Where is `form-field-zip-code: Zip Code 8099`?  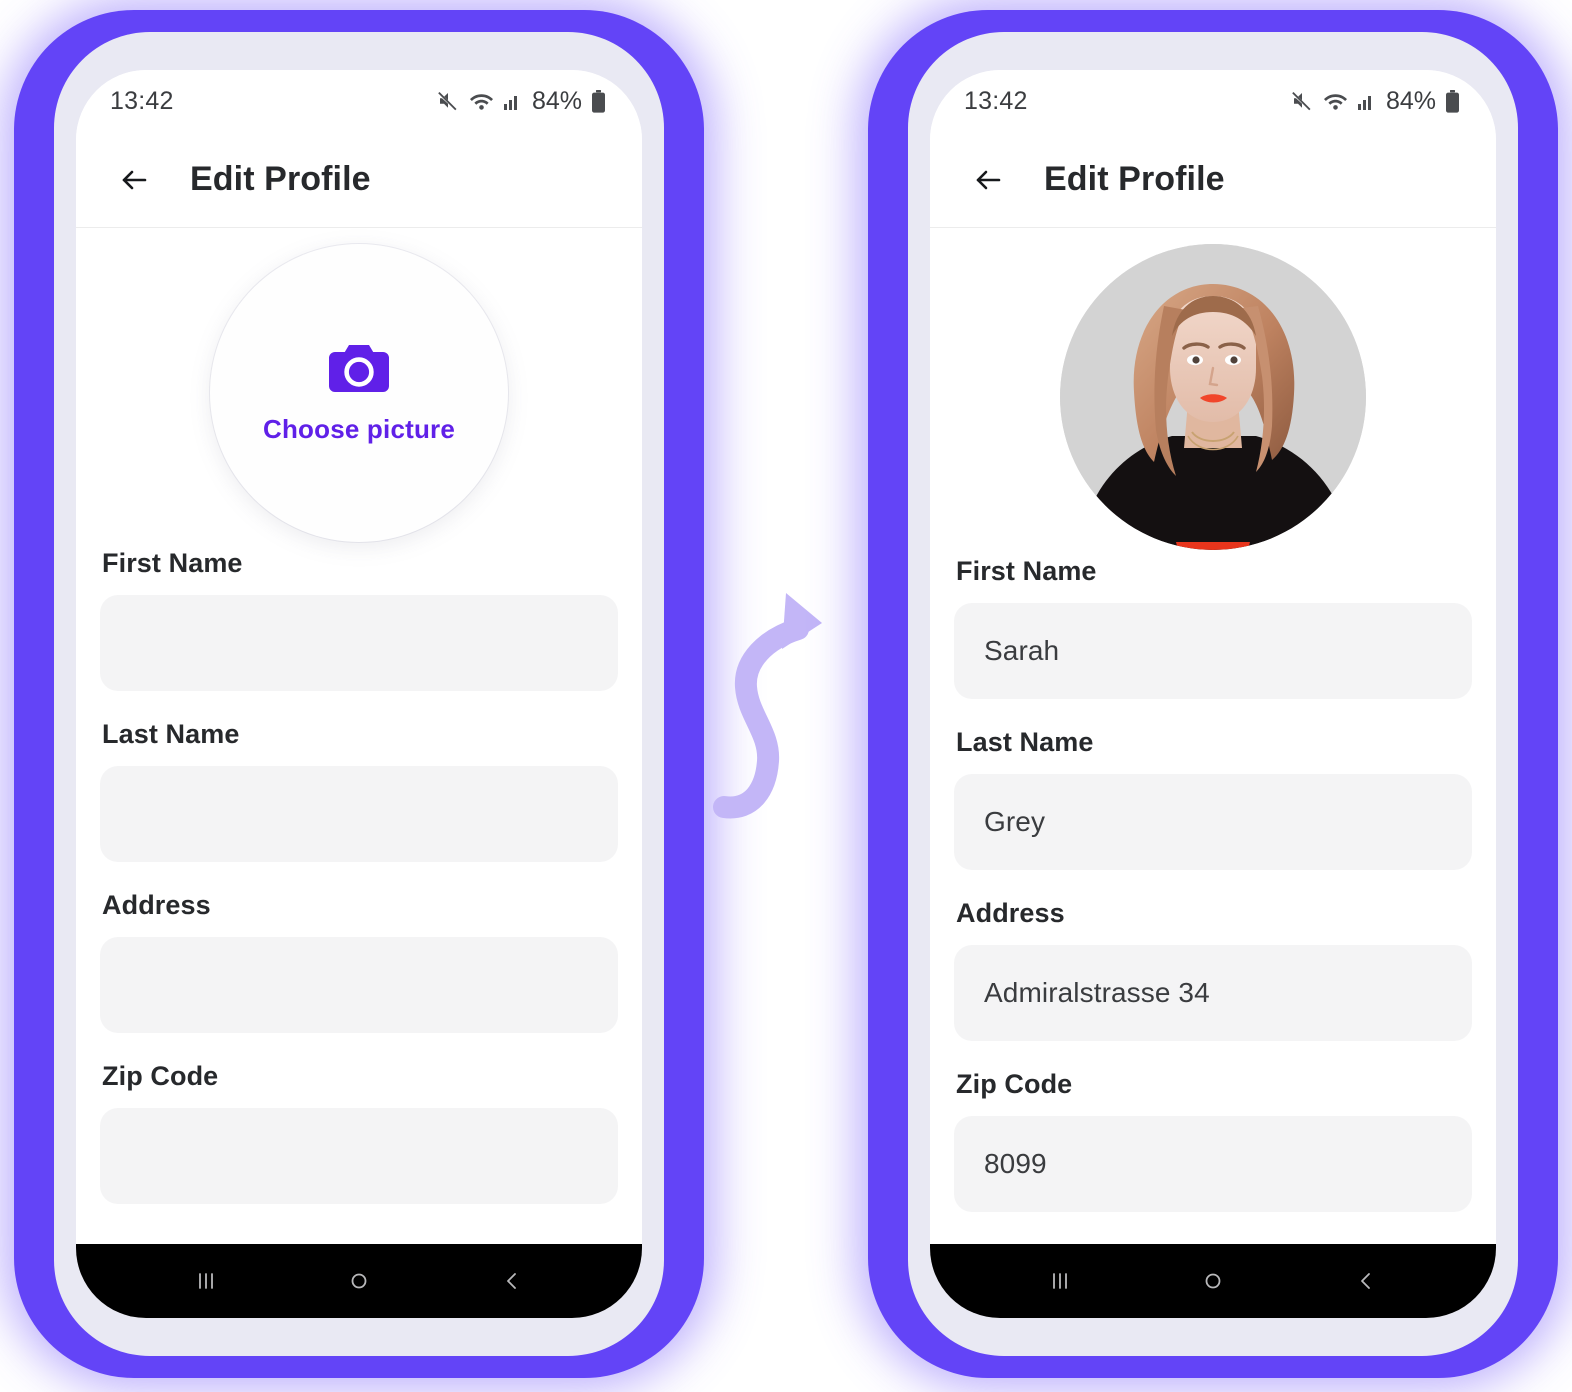
form-field-zip-code: Zip Code 8099 is located at coordinates (1213, 1140).